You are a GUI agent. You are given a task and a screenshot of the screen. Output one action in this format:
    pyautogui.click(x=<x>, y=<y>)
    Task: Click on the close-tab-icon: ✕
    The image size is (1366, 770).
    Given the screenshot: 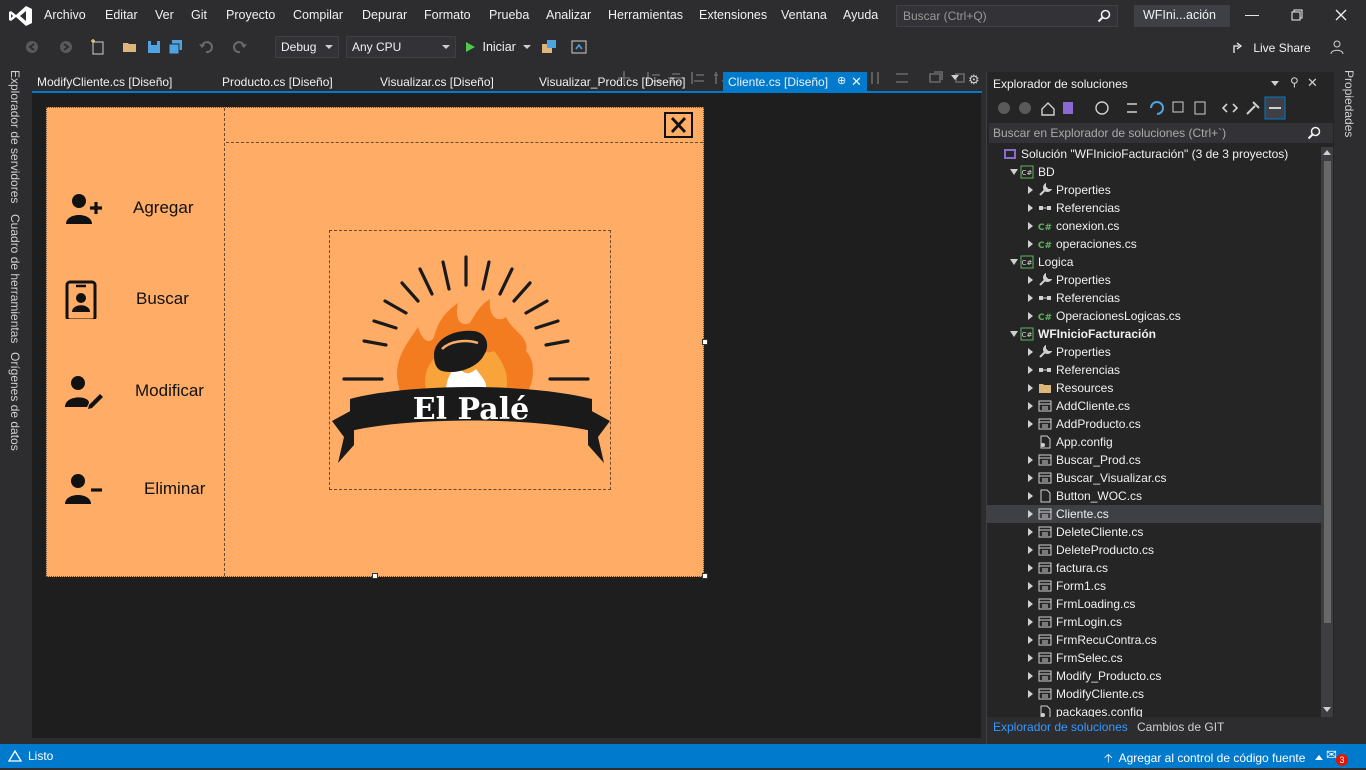 What is the action you would take?
    pyautogui.click(x=856, y=82)
    